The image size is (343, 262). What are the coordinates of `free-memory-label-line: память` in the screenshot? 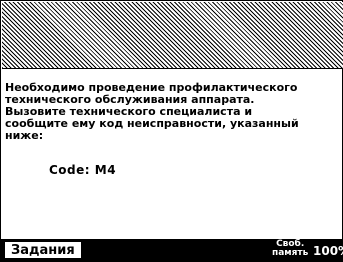 It's located at (290, 253).